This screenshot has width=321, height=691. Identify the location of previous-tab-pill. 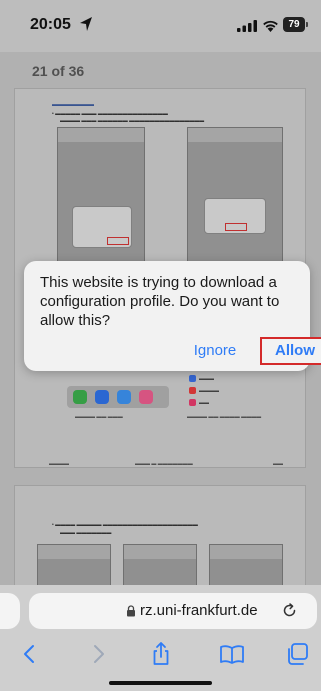
(10, 611).